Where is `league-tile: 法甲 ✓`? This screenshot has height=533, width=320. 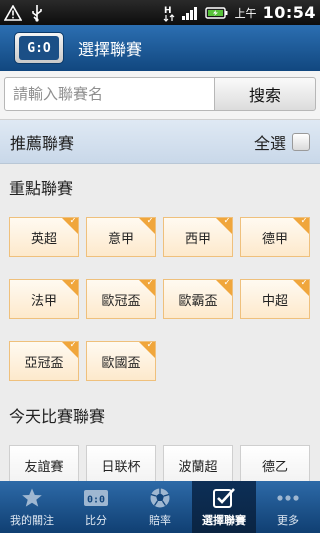
league-tile: 法甲 ✓ is located at coordinates (44, 299).